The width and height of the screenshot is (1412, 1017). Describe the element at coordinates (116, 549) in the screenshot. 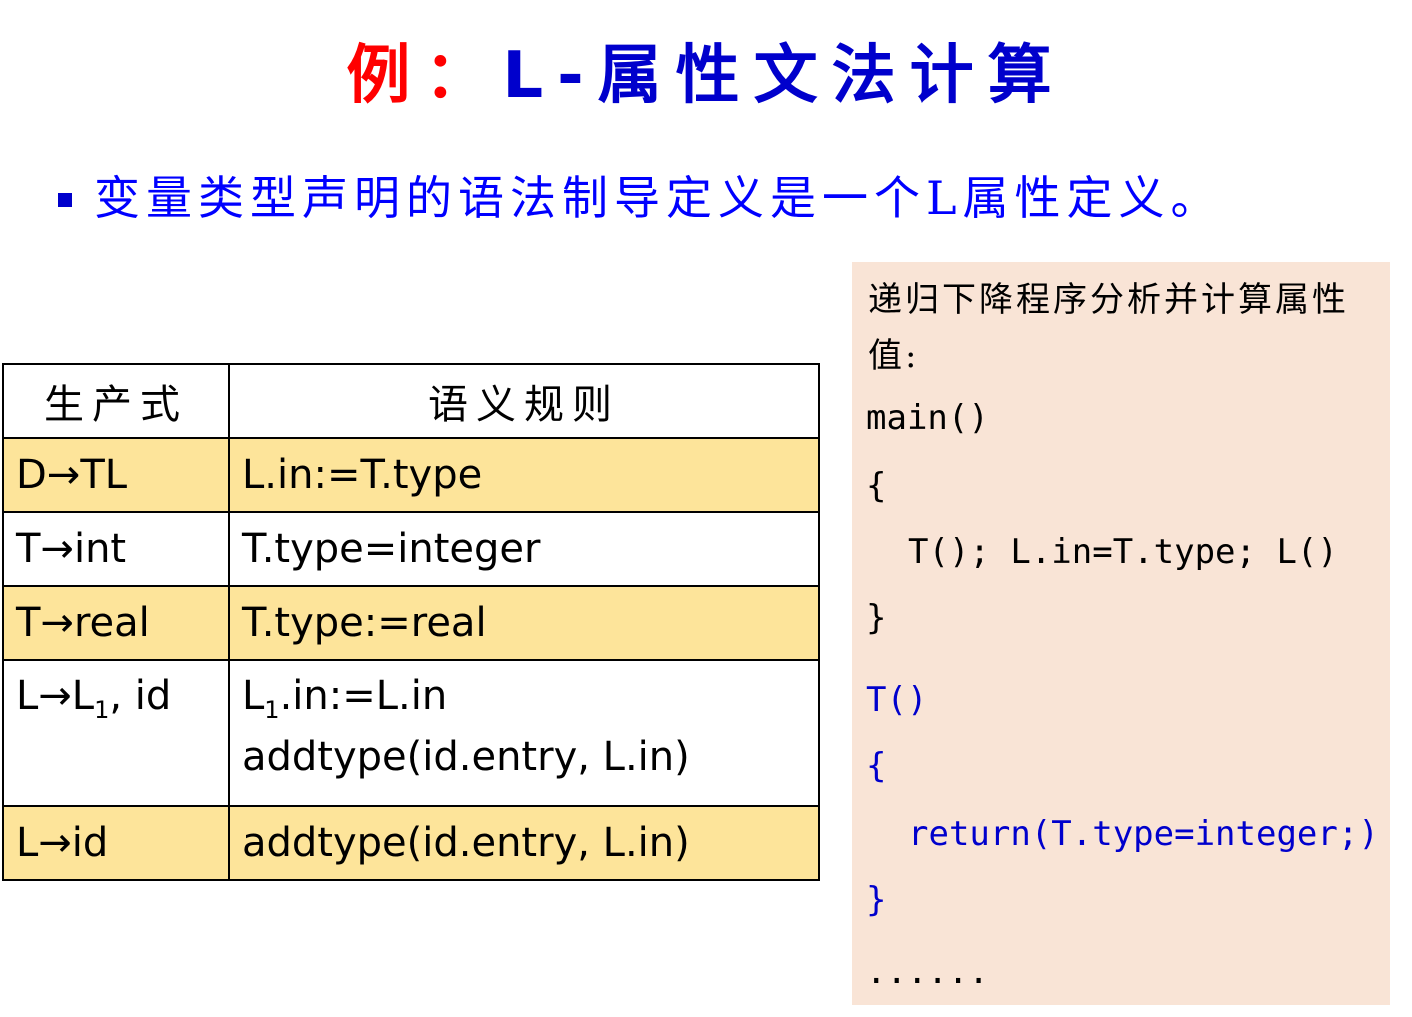

I see `production-cell: T→int` at that location.